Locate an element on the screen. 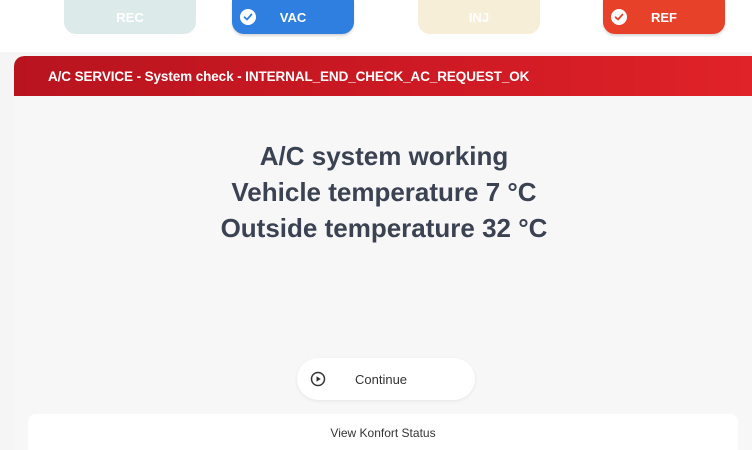  status-line-vehicle-temp: Vehicle temperature 7 °C is located at coordinates (384, 192).